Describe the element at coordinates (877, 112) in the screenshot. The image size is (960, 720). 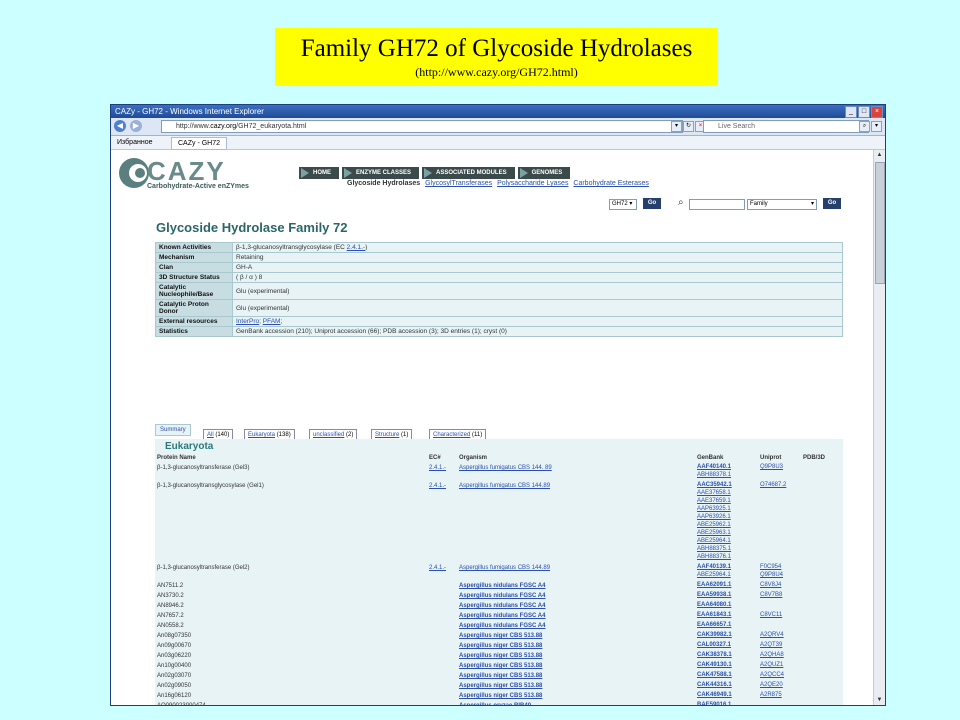
I see `close-button: ×` at that location.